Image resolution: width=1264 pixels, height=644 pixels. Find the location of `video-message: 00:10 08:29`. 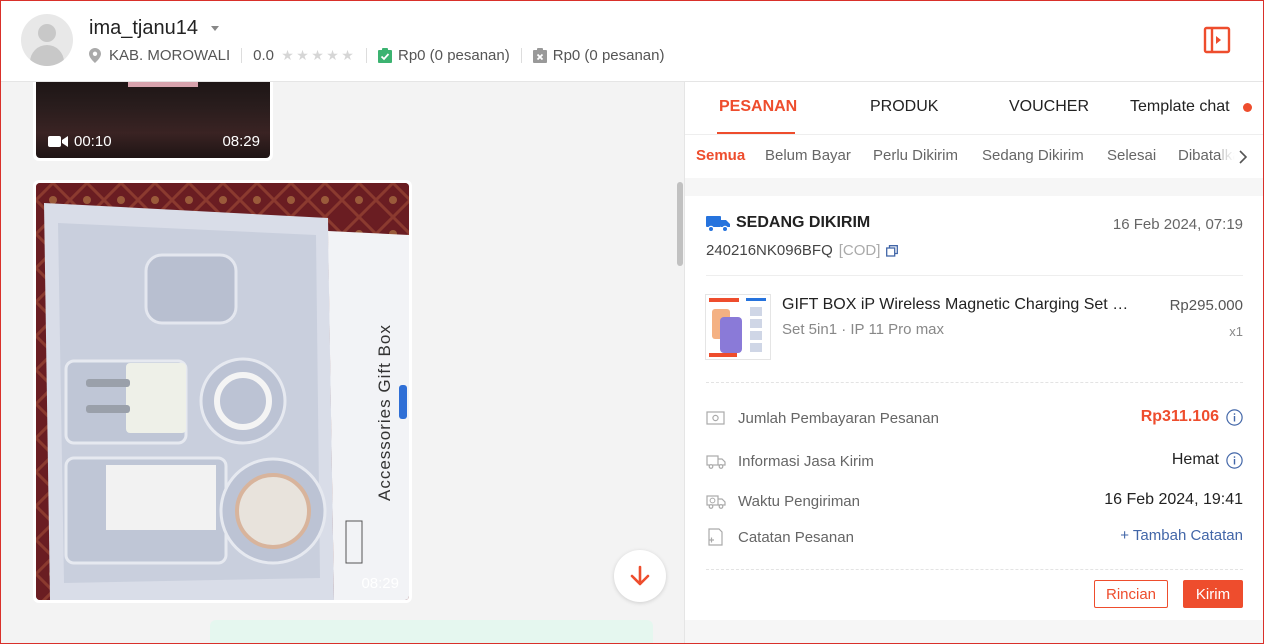

video-message: 00:10 08:29 is located at coordinates (153, 121).